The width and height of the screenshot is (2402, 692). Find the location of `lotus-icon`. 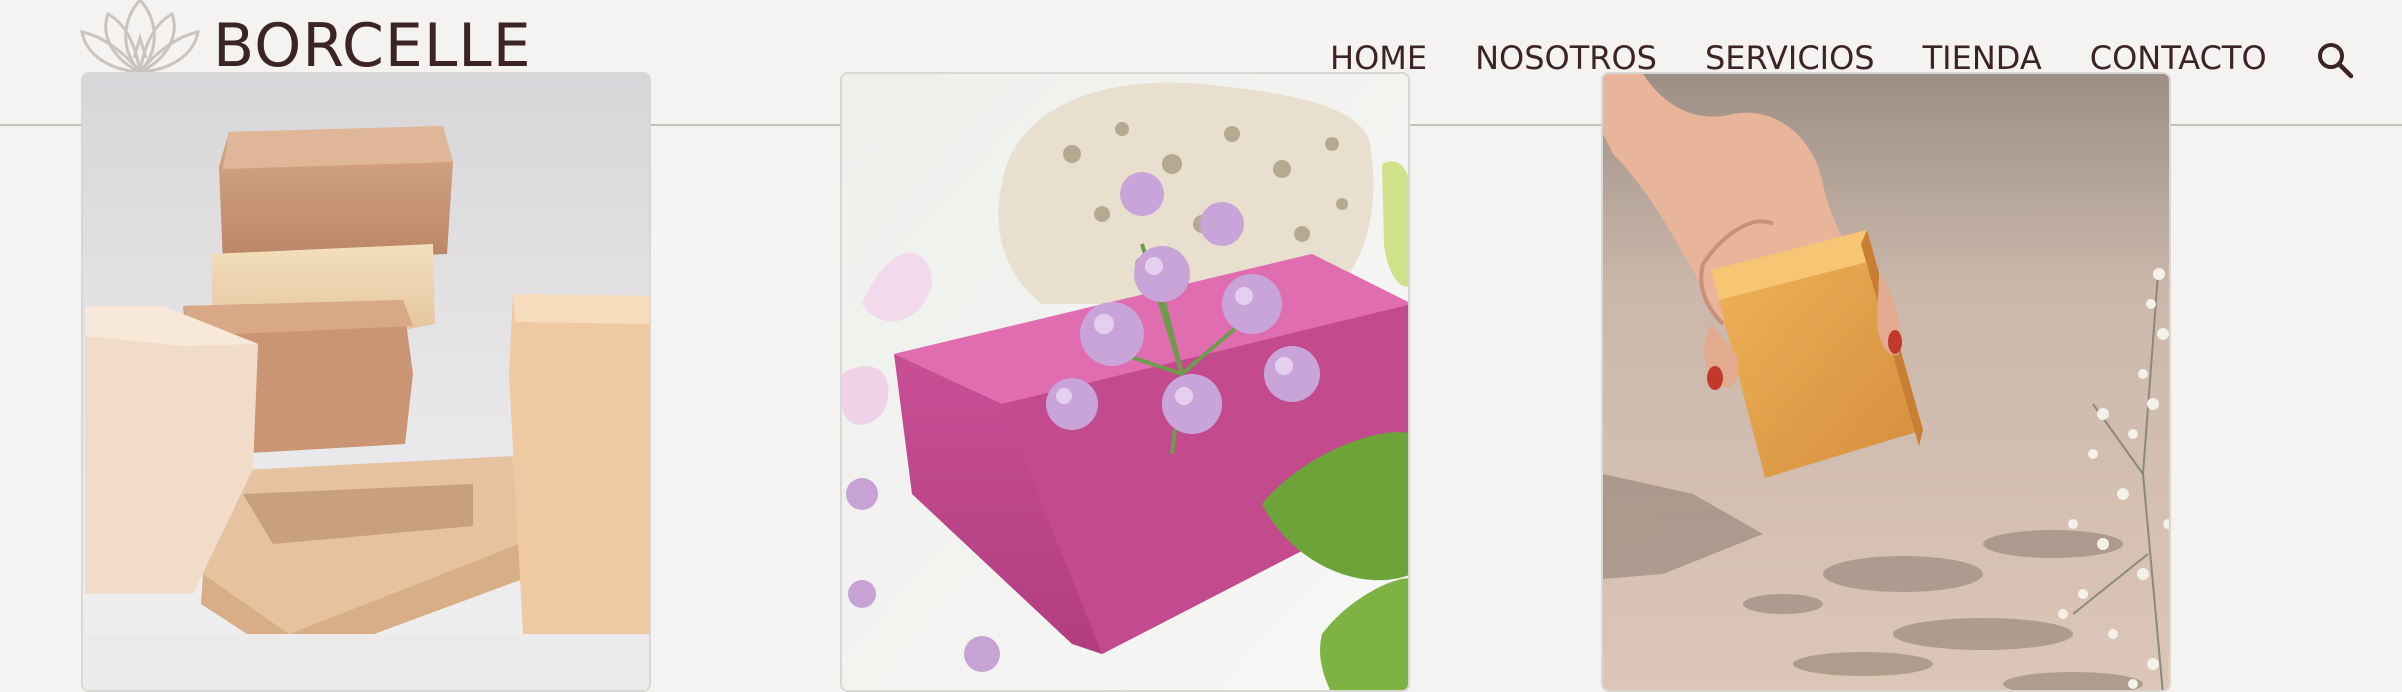

lotus-icon is located at coordinates (140, 37).